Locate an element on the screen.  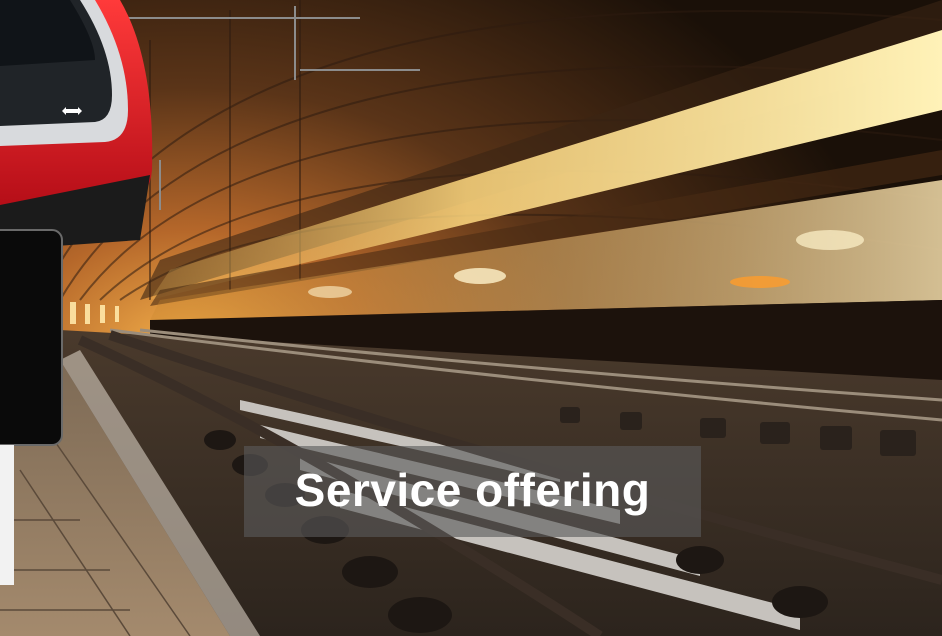
caption-title: Service offering is located at coordinates (472, 489).